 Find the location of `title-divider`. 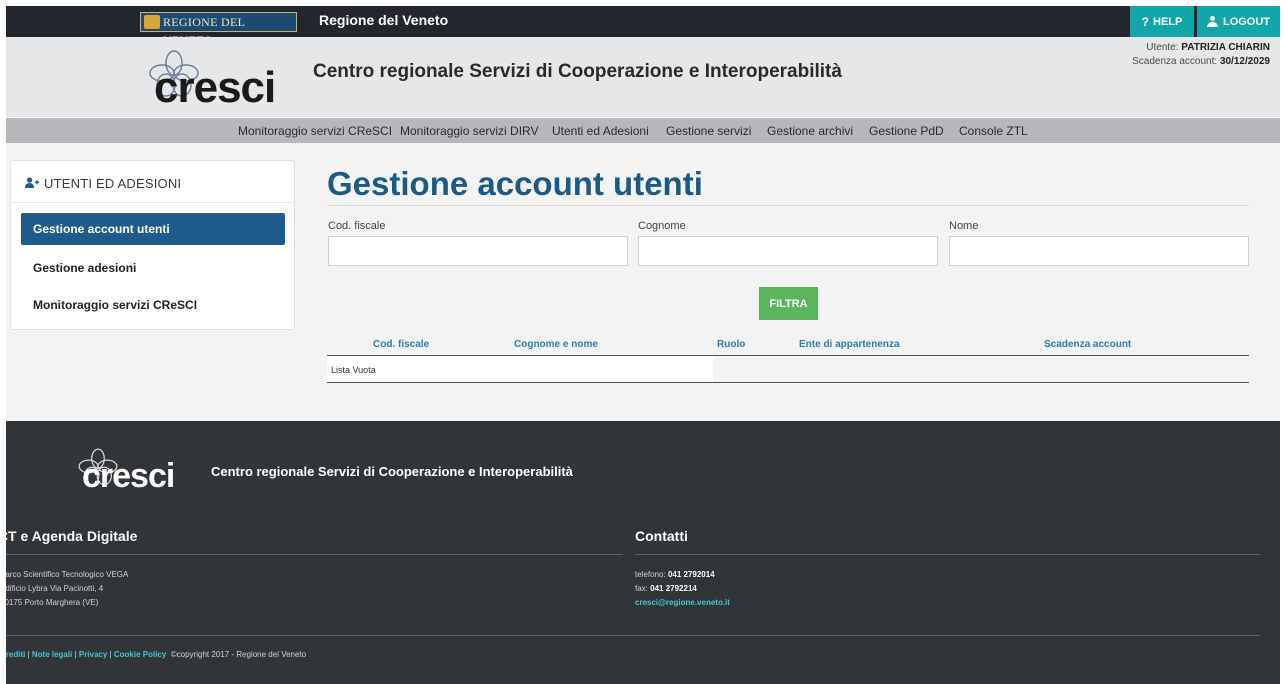

title-divider is located at coordinates (788, 205).